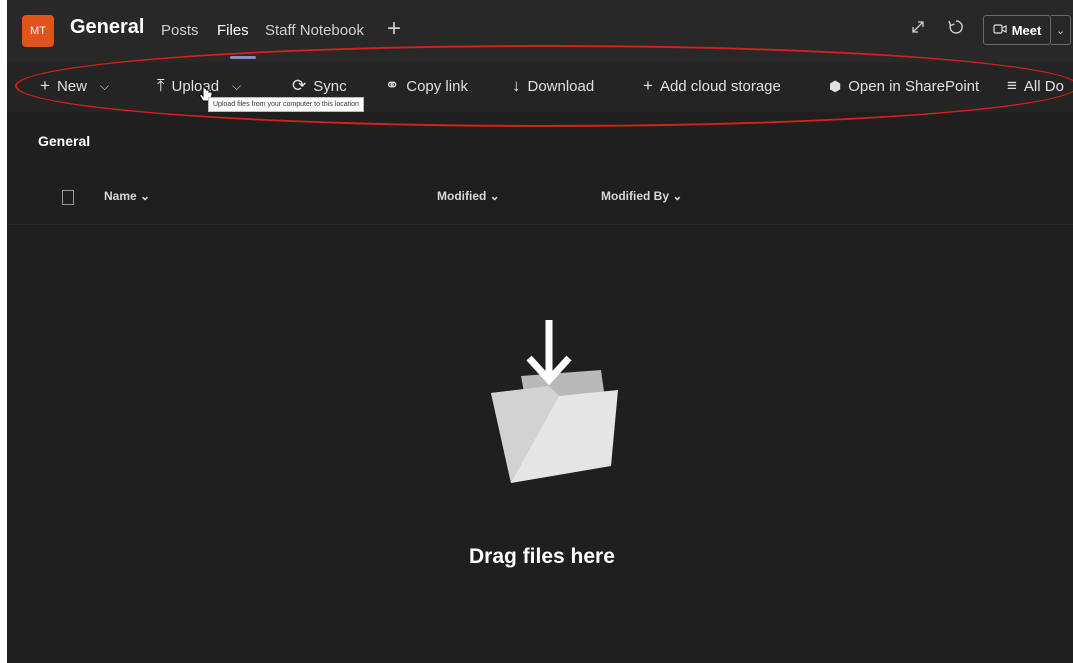 The height and width of the screenshot is (663, 1073). I want to click on meet-label: Meet, so click(1026, 30).